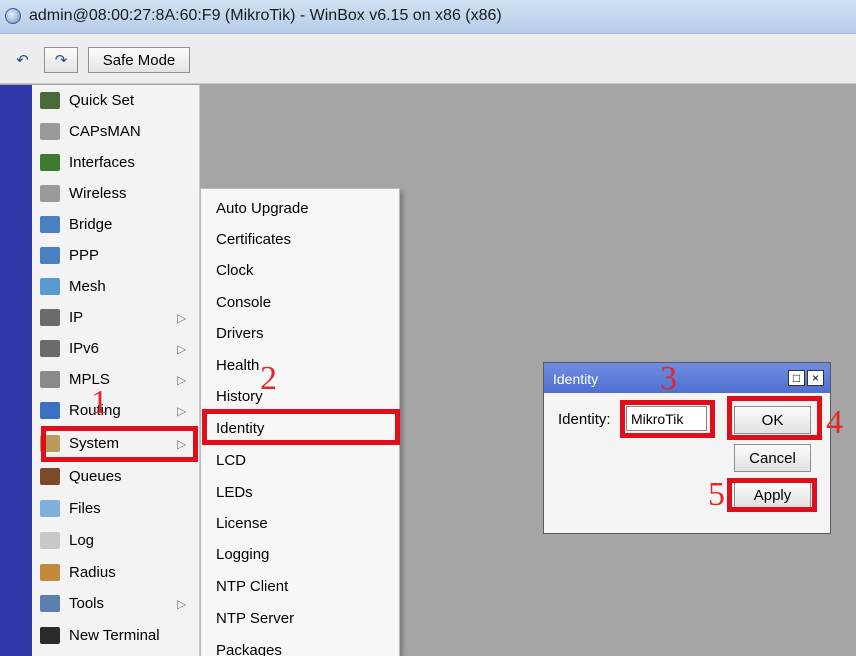 This screenshot has width=856, height=656. What do you see at coordinates (116, 286) in the screenshot?
I see `menu-item-mesh: Mesh` at bounding box center [116, 286].